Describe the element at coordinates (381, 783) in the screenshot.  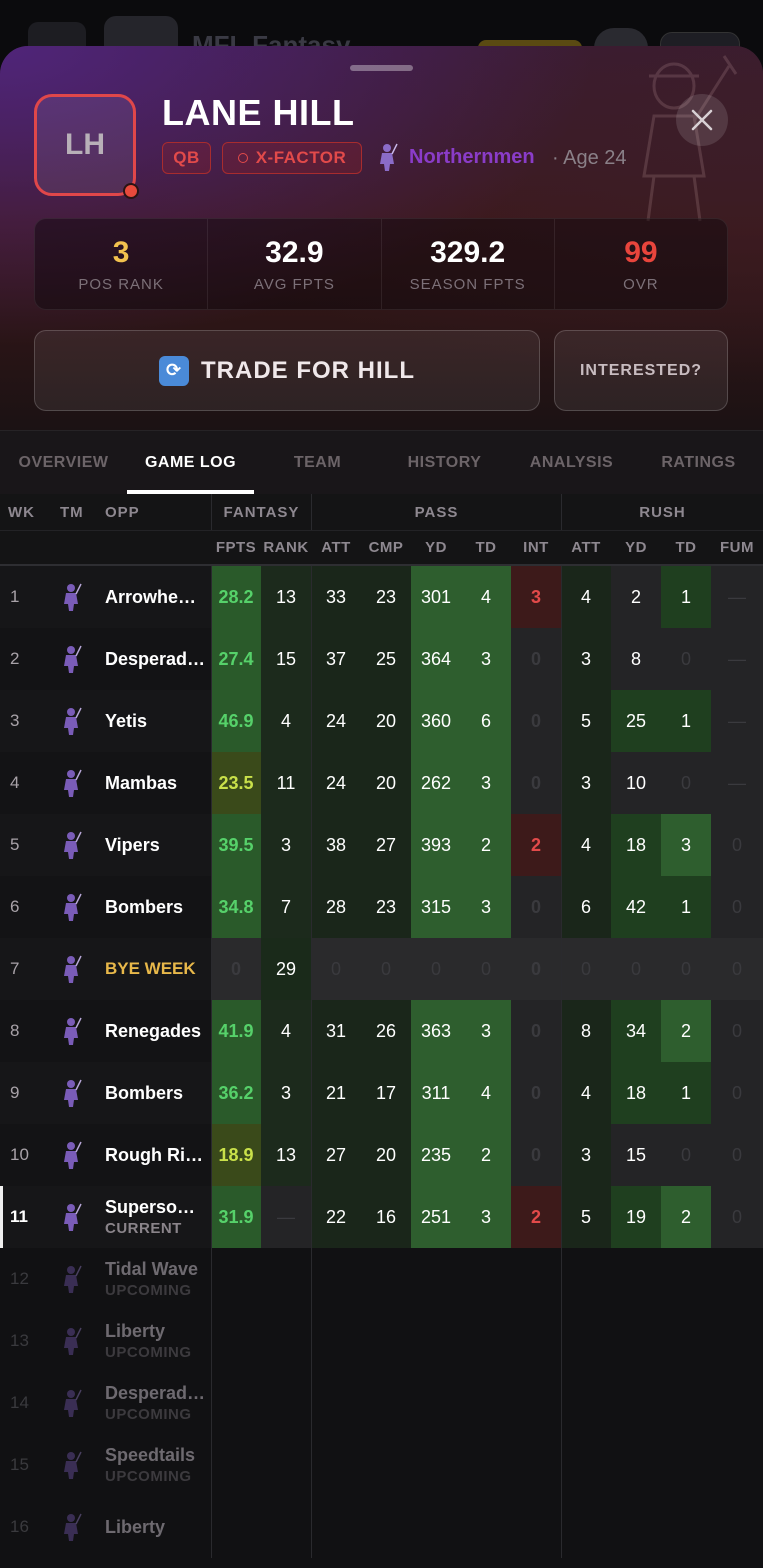
I see `table-row: 4 Mambas 23.5 11 24 20 262 3 0 3 10 0—` at that location.